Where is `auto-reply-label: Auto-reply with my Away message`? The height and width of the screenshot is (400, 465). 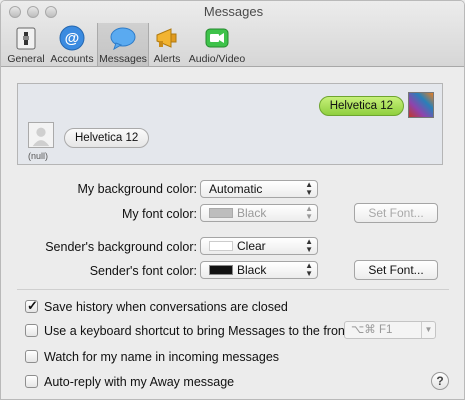
auto-reply-label: Auto-reply with my Away message is located at coordinates (139, 382).